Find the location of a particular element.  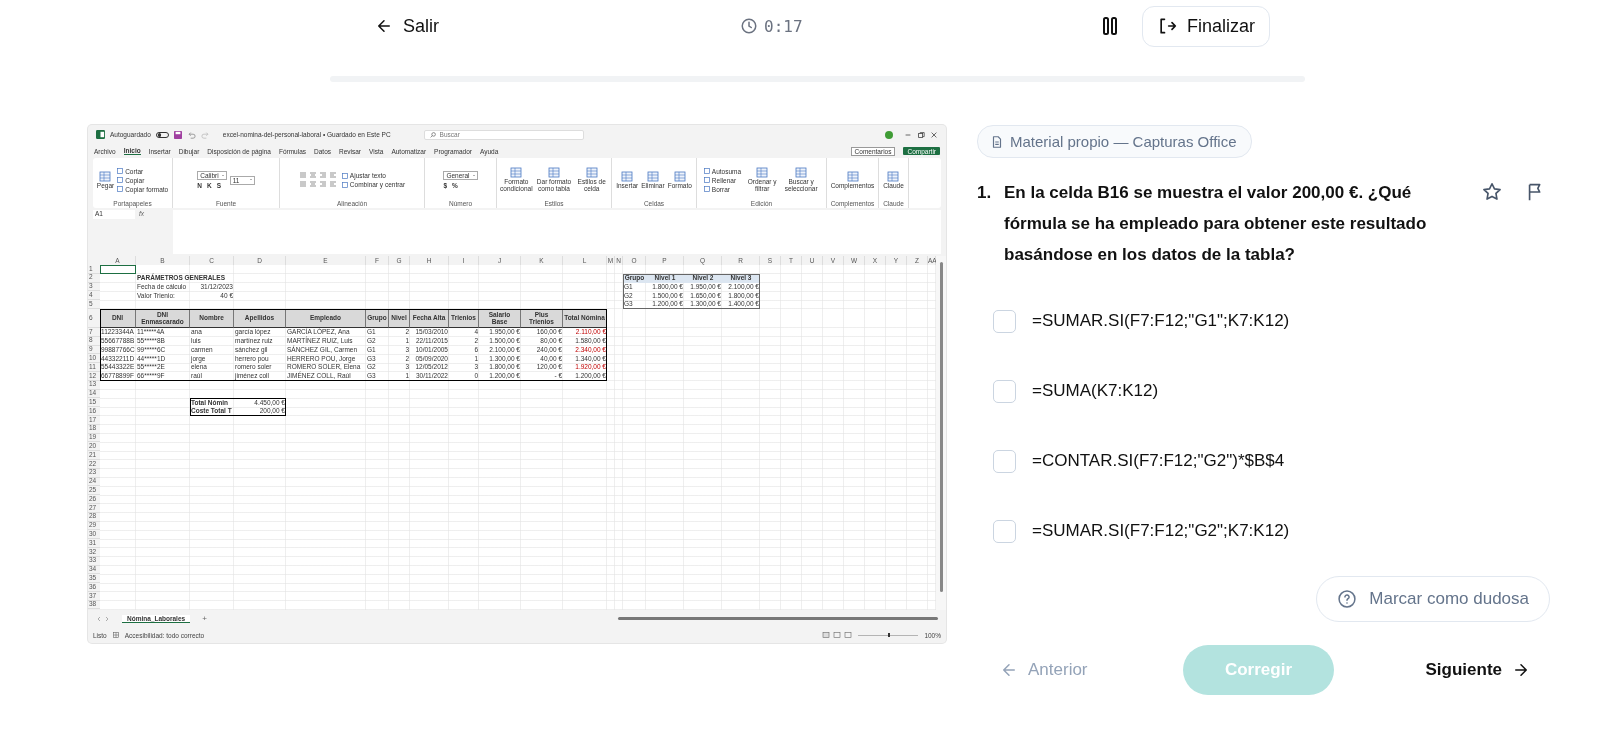

exit-icon is located at coordinates (1167, 26).